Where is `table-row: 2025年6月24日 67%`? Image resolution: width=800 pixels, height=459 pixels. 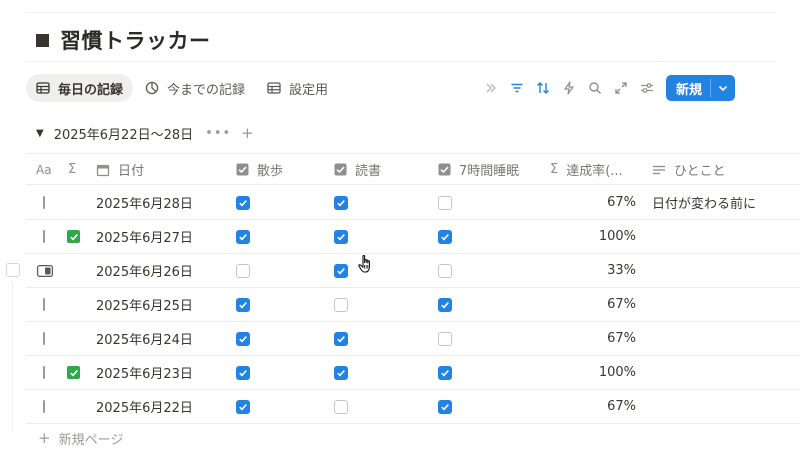
table-row: 2025年6月24日 67% is located at coordinates (413, 339).